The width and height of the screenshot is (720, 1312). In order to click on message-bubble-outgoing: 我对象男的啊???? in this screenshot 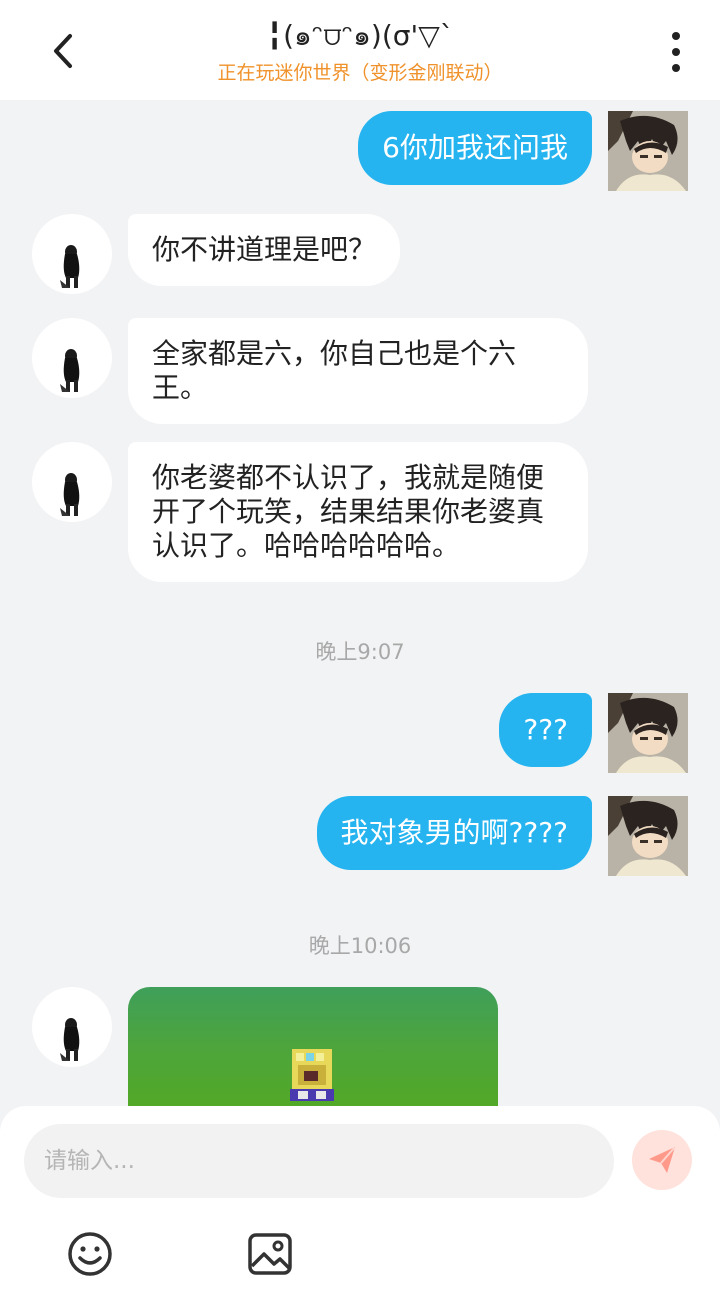, I will do `click(454, 833)`.